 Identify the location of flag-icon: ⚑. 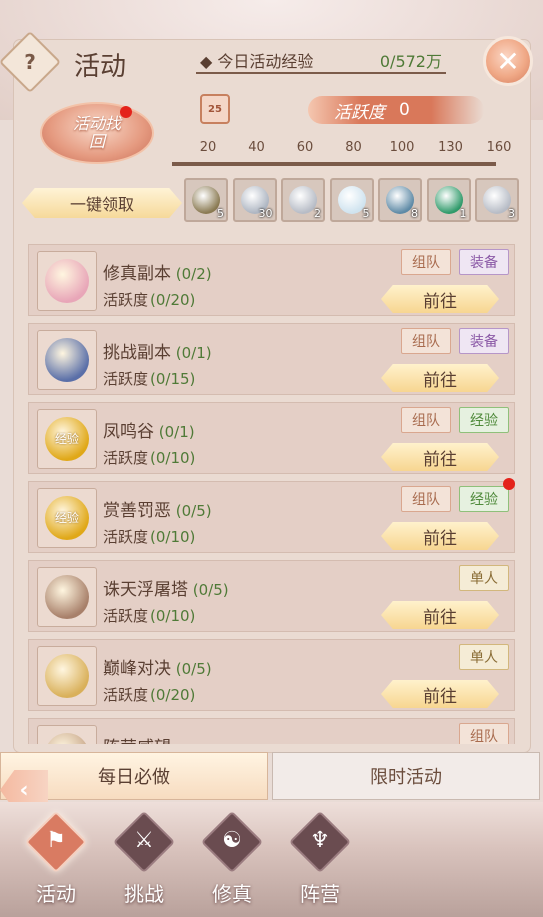
(56, 840).